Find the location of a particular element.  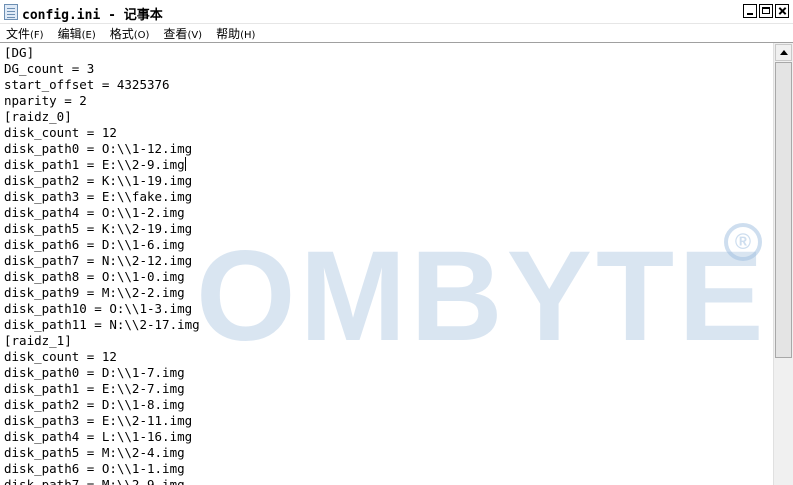

text-line: disk_path0 = O:\\1-12.img is located at coordinates (98, 148).